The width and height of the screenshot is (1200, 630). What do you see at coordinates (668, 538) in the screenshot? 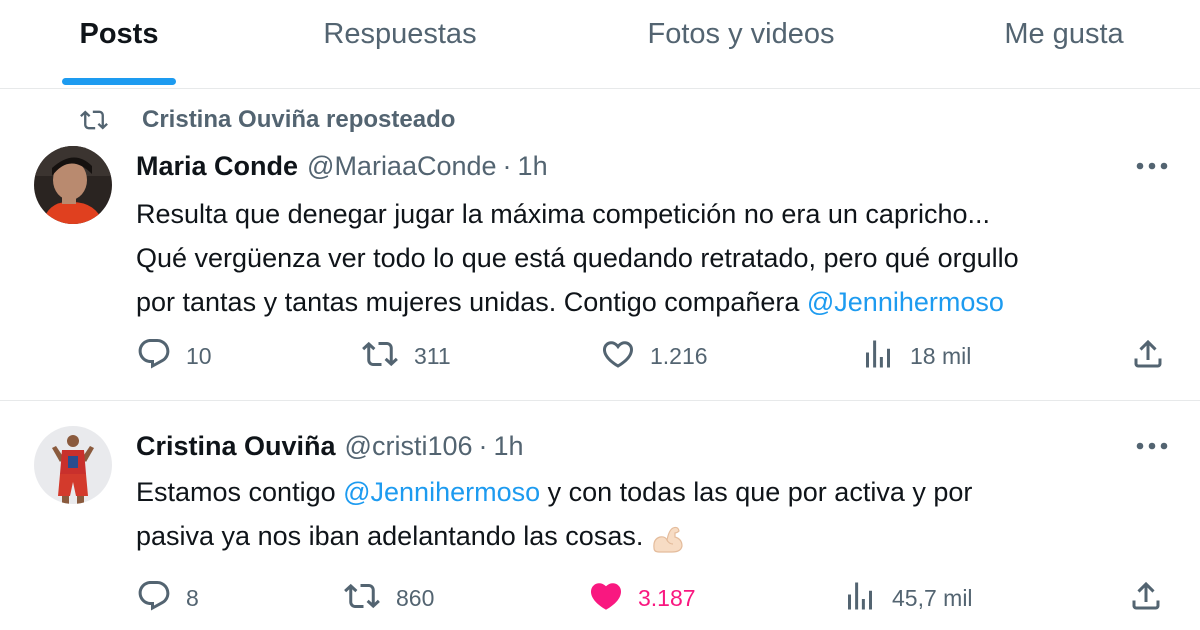
I see `flexed-biceps-emoji` at bounding box center [668, 538].